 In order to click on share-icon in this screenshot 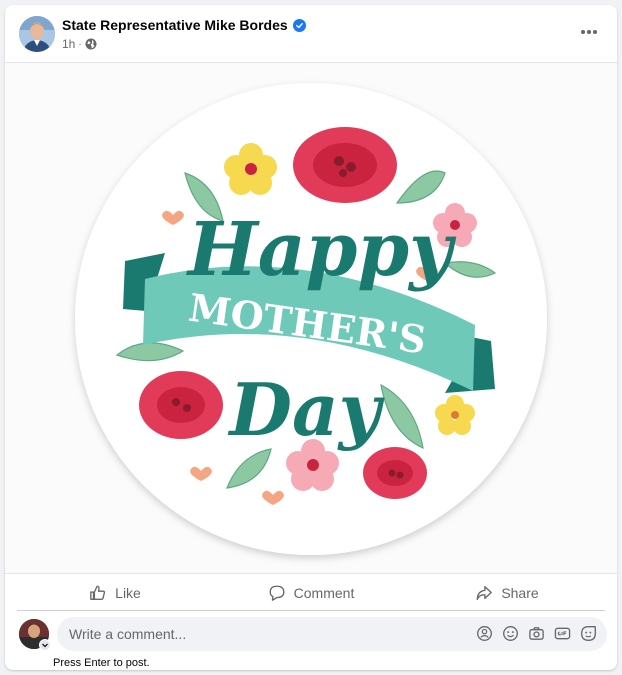, I will do `click(484, 592)`.